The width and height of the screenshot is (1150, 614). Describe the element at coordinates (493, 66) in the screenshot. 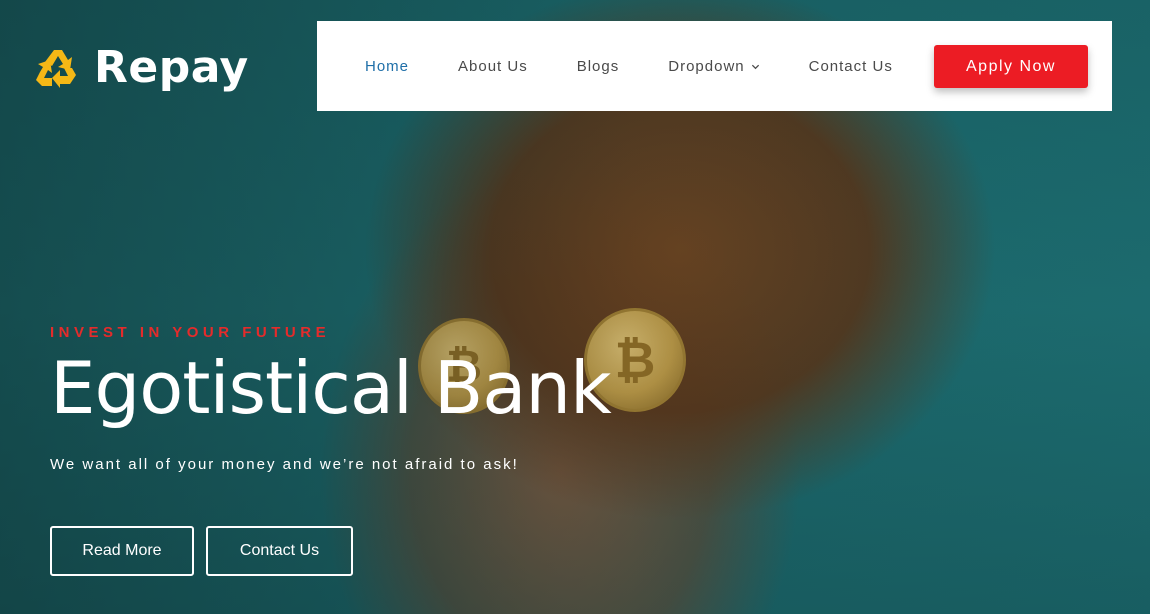

I see `nav-about-us: About Us` at that location.